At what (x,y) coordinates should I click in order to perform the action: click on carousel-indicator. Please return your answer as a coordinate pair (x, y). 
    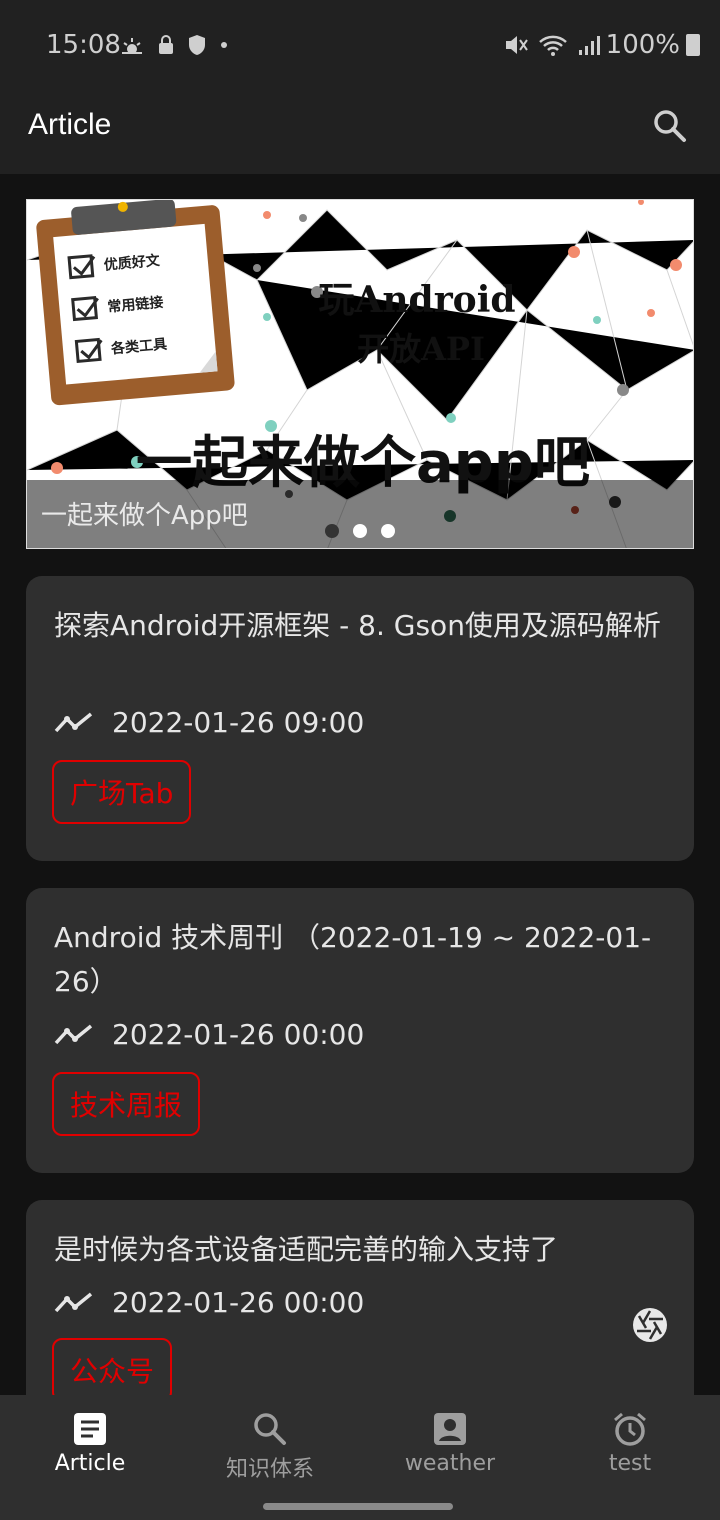
    Looking at the image, I should click on (360, 531).